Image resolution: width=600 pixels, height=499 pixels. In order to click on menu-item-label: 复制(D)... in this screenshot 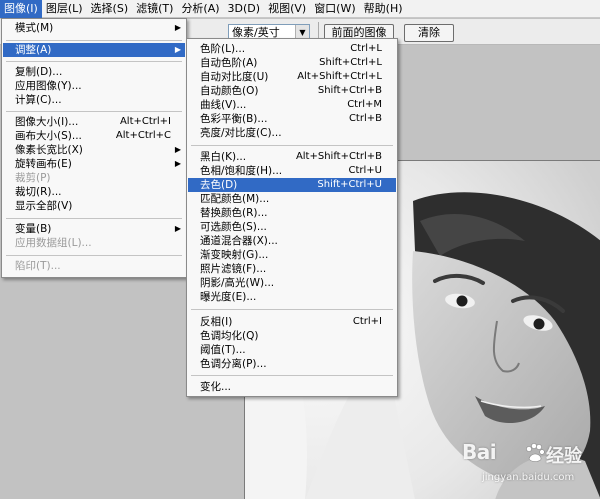, I will do `click(39, 72)`.